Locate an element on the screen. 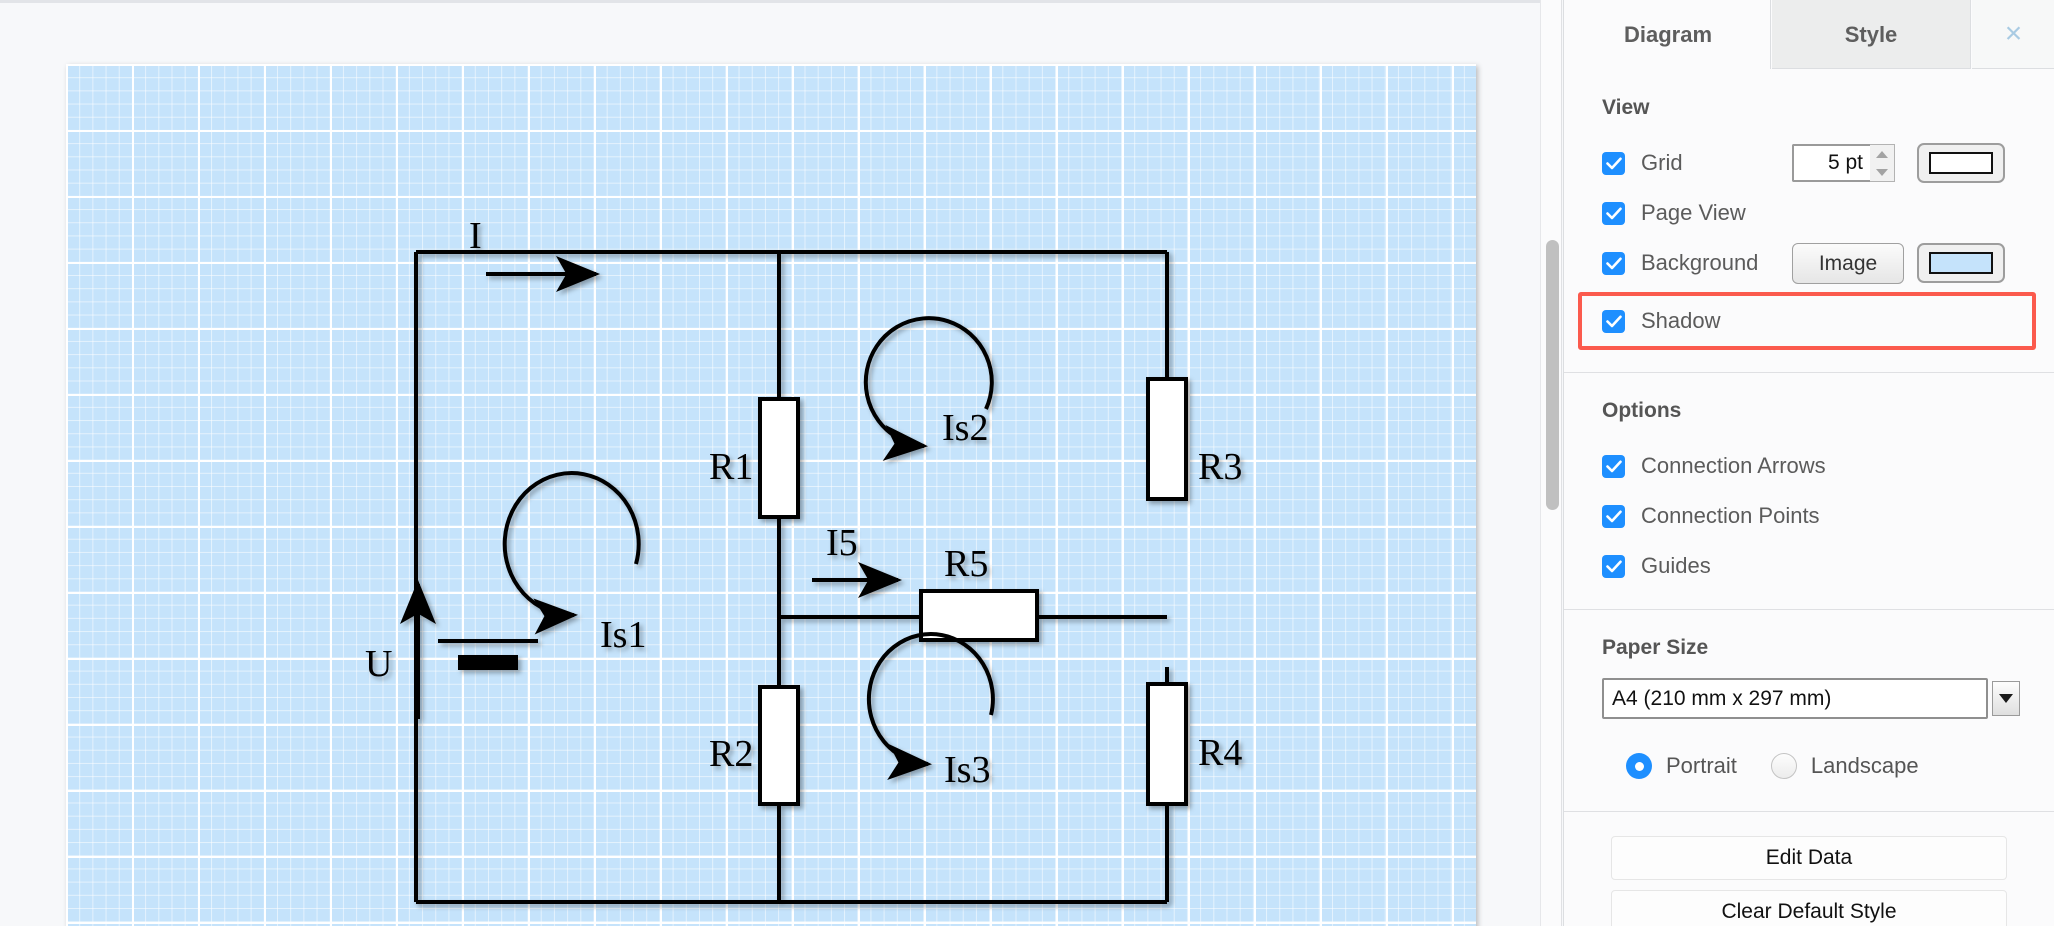  tab-diagram: Diagram is located at coordinates (1668, 34).